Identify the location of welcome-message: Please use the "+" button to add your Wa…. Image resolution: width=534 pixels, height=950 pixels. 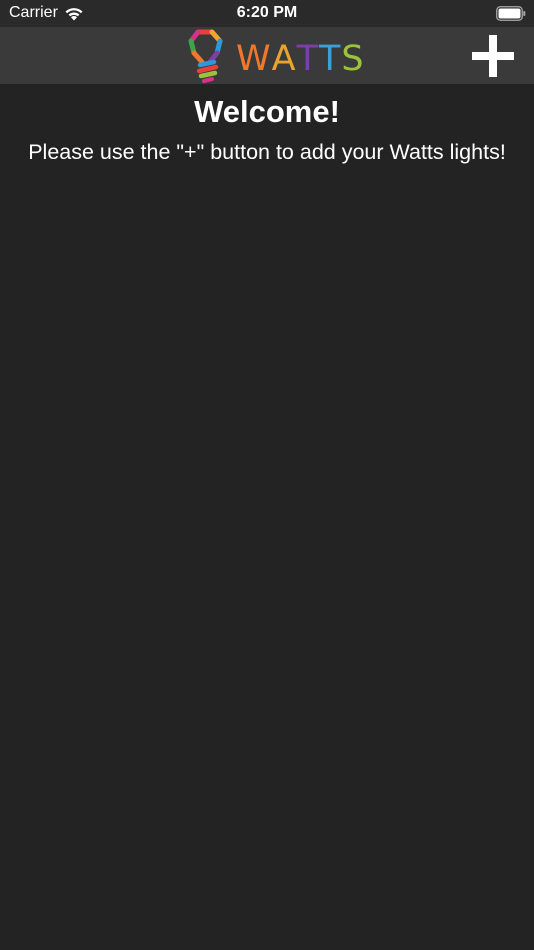
(267, 152).